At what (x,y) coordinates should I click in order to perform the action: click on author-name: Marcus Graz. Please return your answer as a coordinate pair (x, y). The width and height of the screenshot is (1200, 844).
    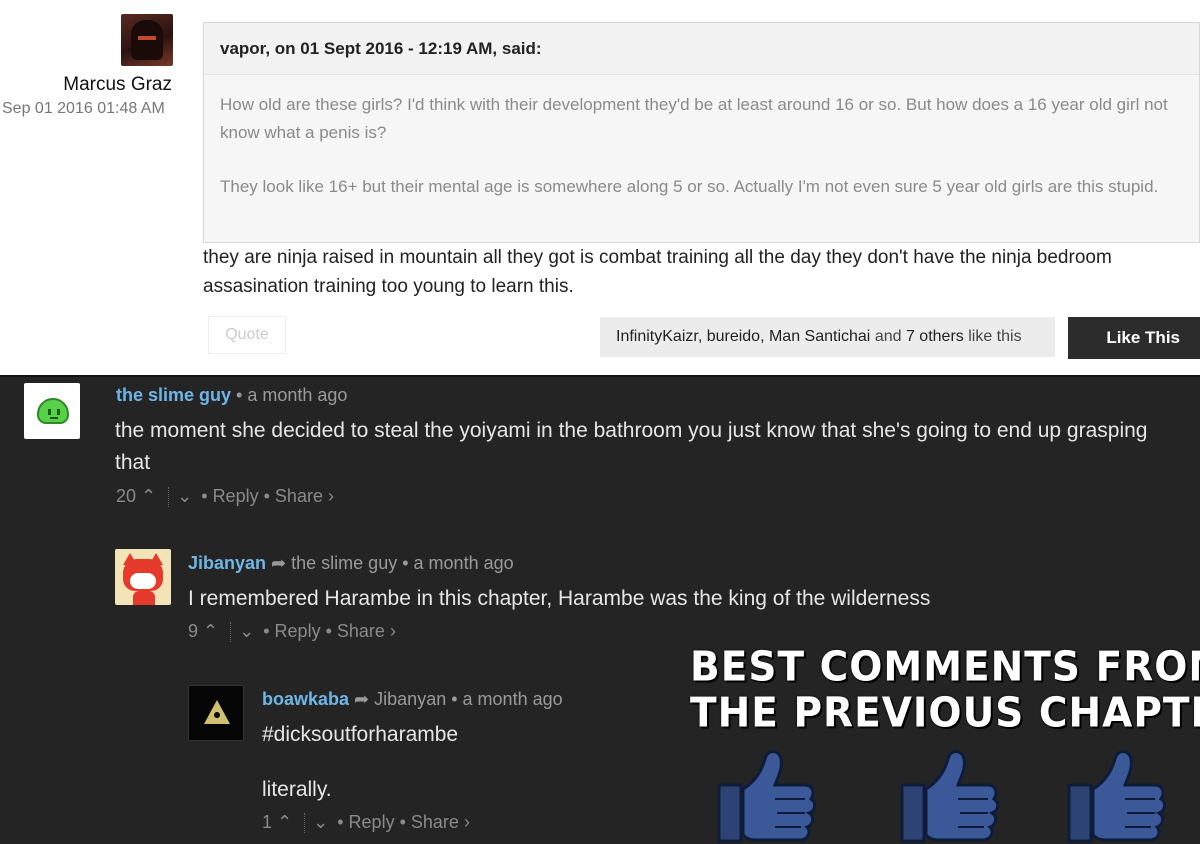
    Looking at the image, I should click on (117, 85).